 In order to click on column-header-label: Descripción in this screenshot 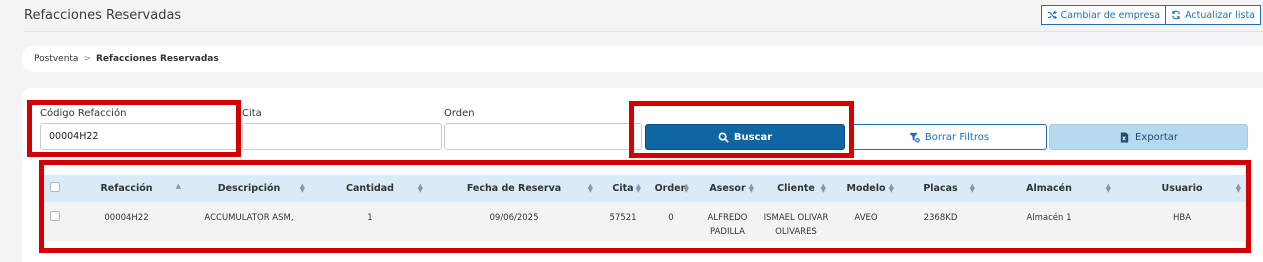, I will do `click(249, 188)`.